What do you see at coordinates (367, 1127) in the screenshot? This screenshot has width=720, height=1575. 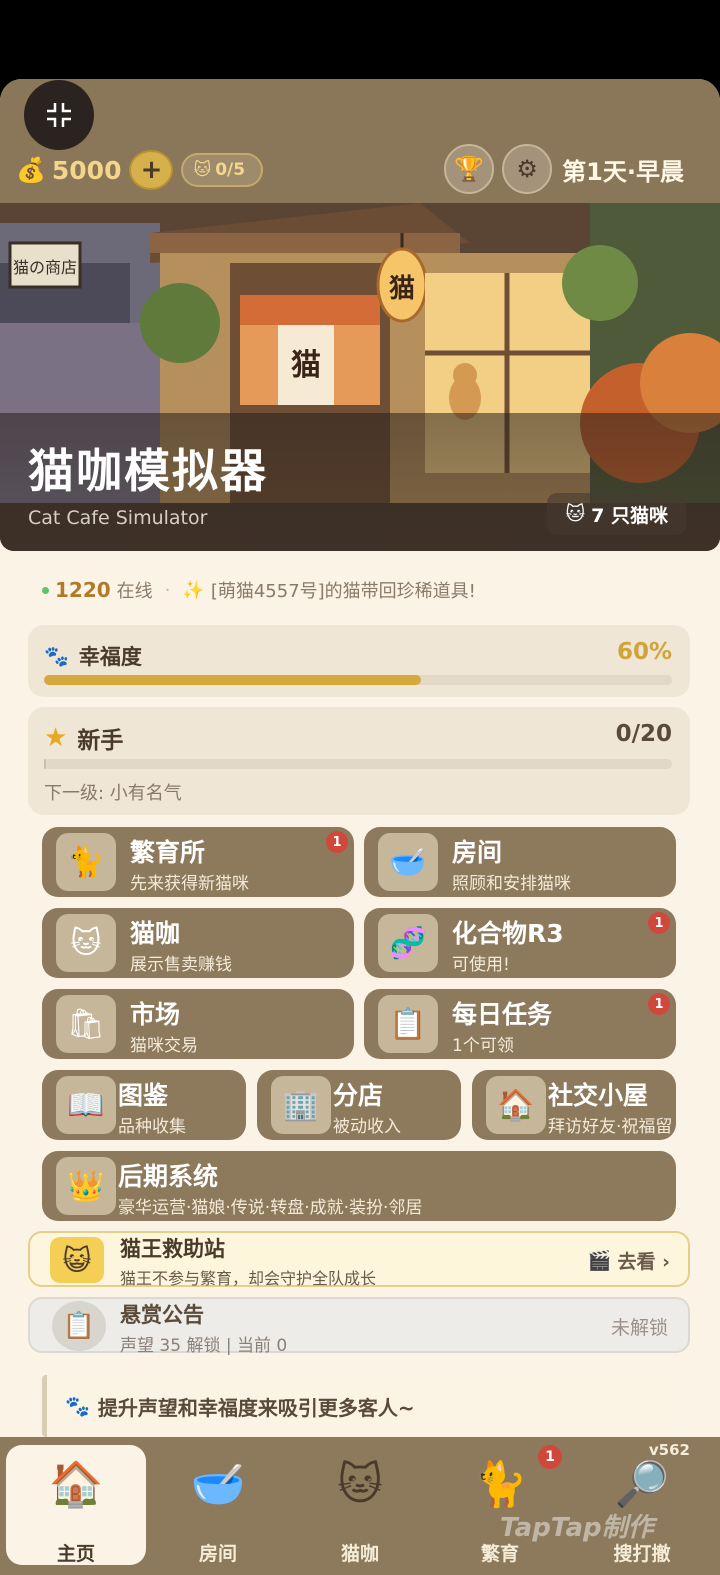 I see `tile-subtitle: 被动收入` at bounding box center [367, 1127].